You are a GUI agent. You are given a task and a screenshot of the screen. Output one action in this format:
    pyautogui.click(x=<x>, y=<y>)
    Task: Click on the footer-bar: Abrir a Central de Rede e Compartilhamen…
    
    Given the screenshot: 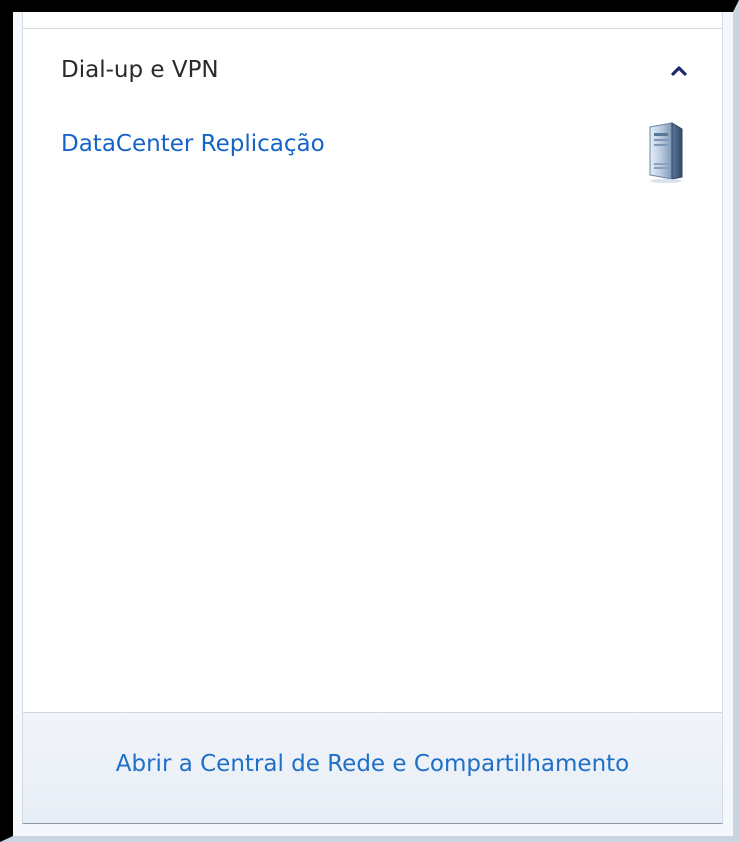 What is the action you would take?
    pyautogui.click(x=372, y=767)
    